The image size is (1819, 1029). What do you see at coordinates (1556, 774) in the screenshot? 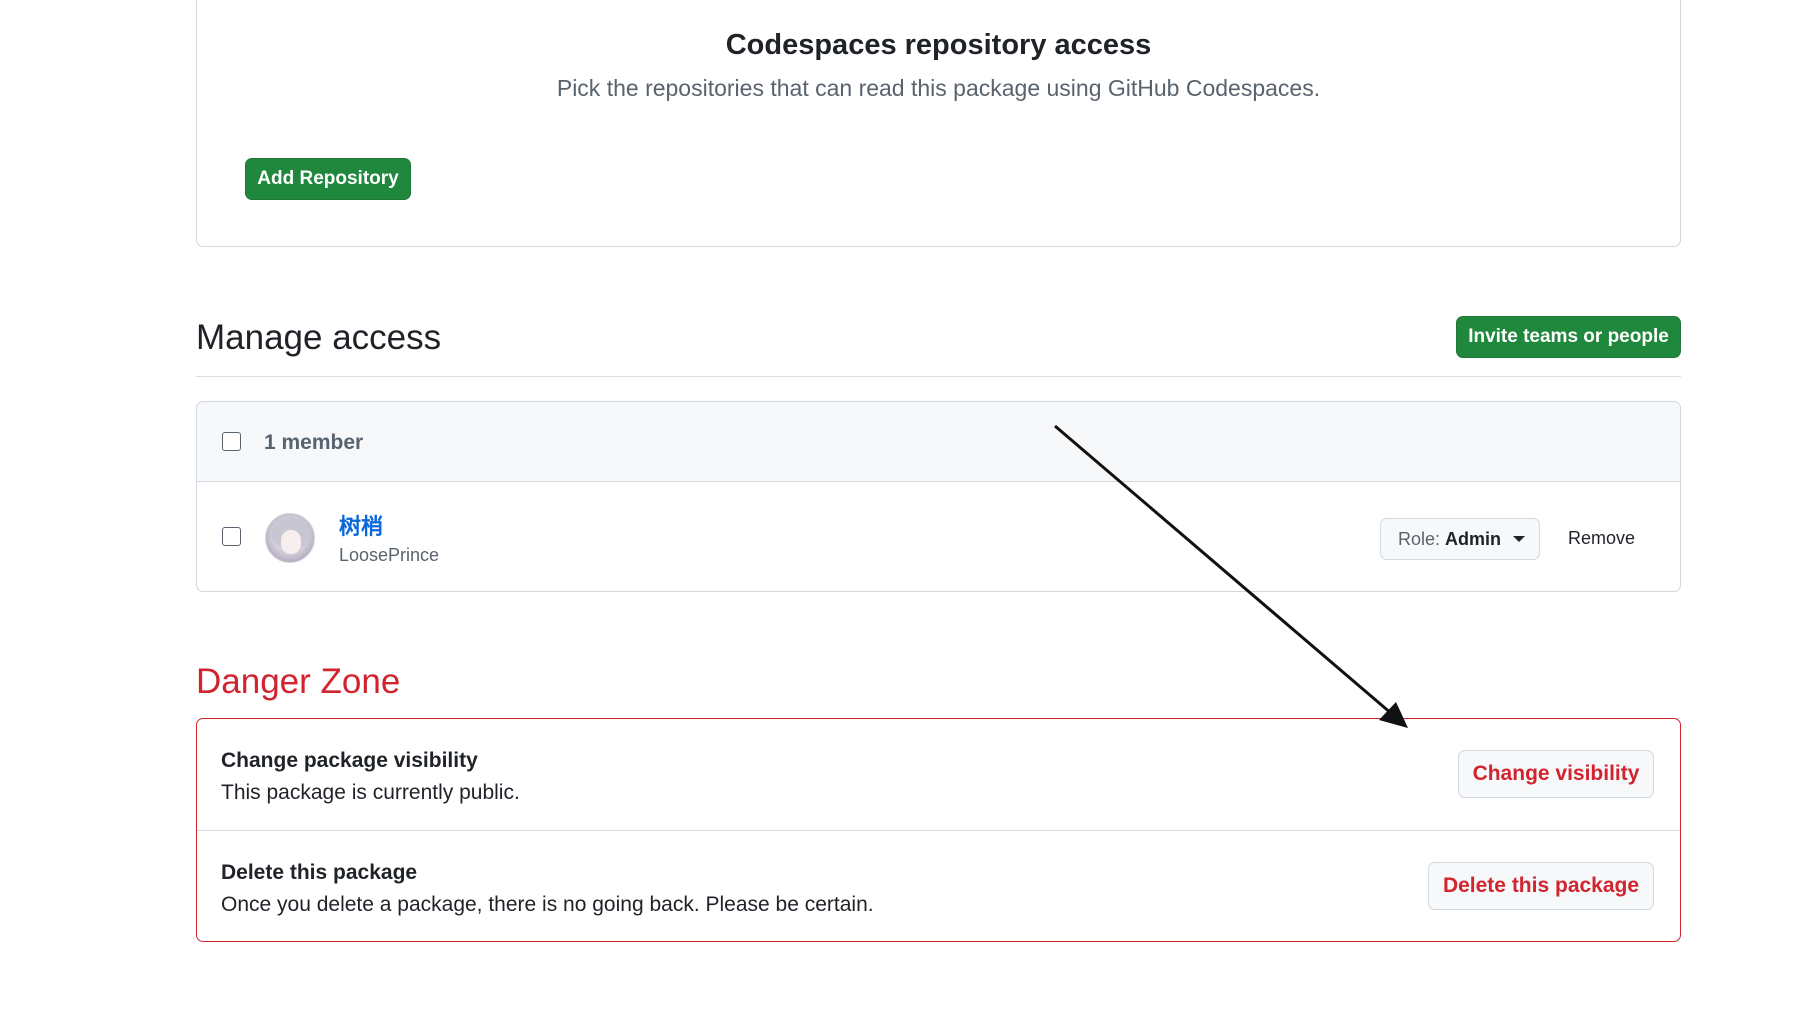
I see `change-visibility-button: Change visibility` at bounding box center [1556, 774].